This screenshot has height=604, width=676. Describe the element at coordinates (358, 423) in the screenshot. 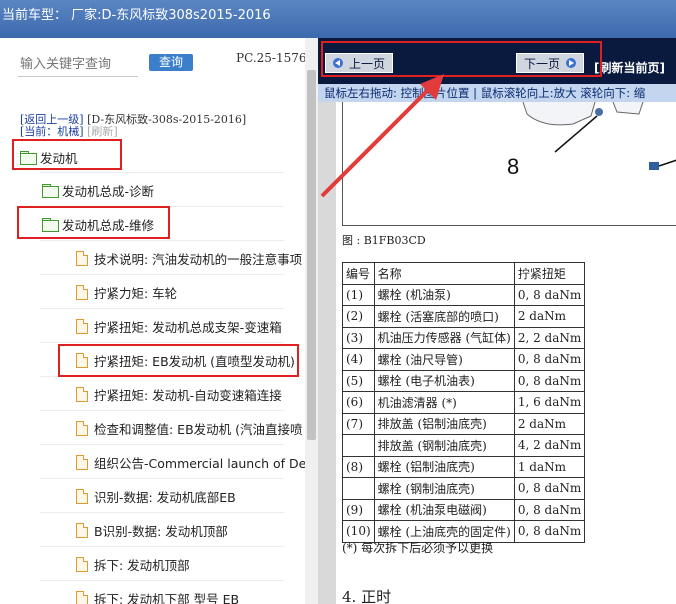

I see `table-cell: (7)` at that location.